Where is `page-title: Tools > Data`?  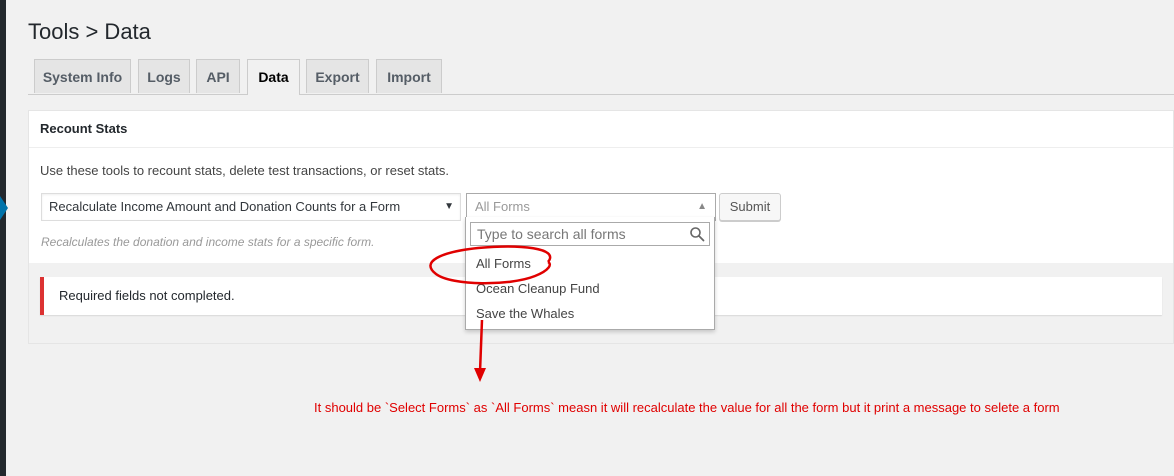 page-title: Tools > Data is located at coordinates (89, 31).